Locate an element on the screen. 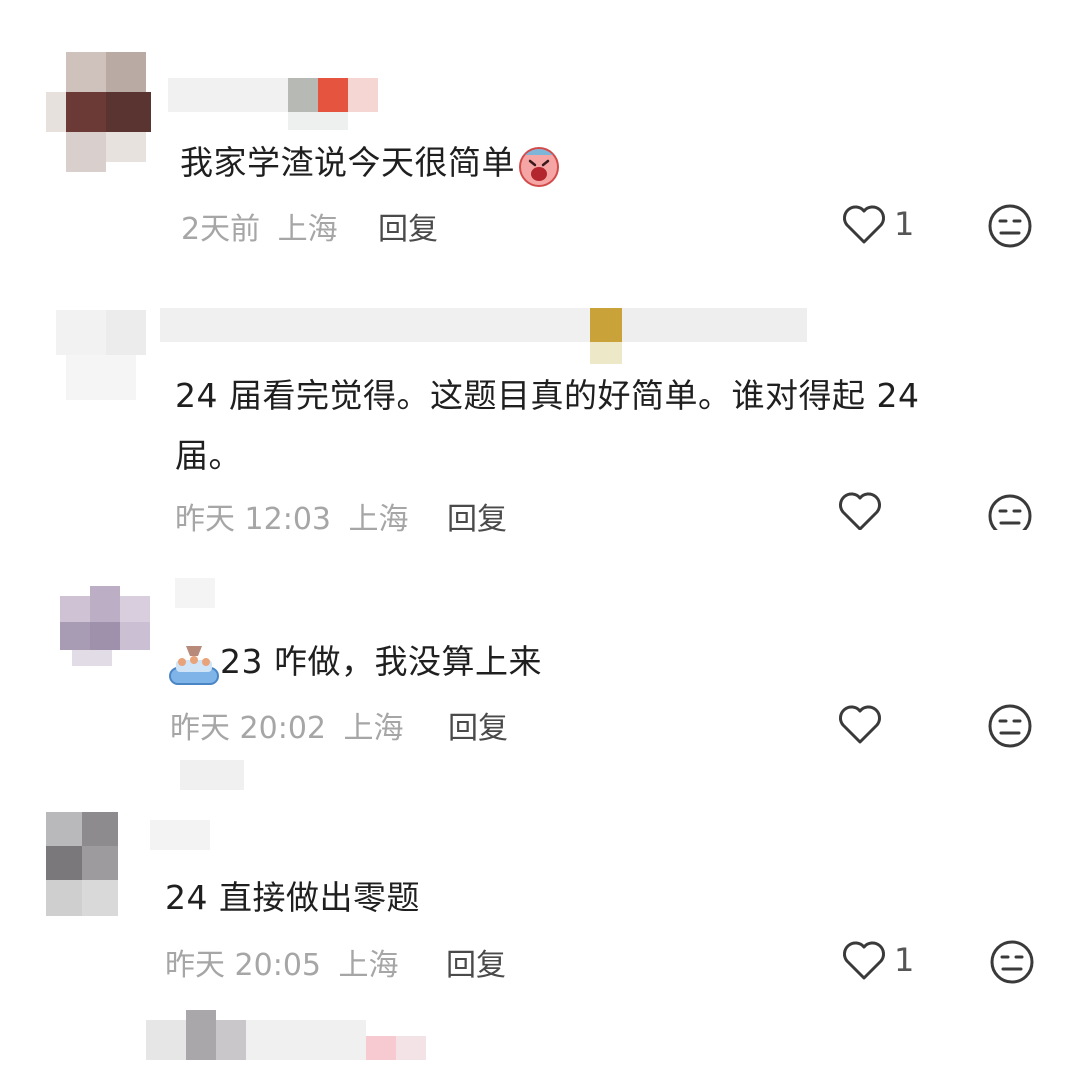  comment-meta: 2天前 上海 is located at coordinates (259, 226).